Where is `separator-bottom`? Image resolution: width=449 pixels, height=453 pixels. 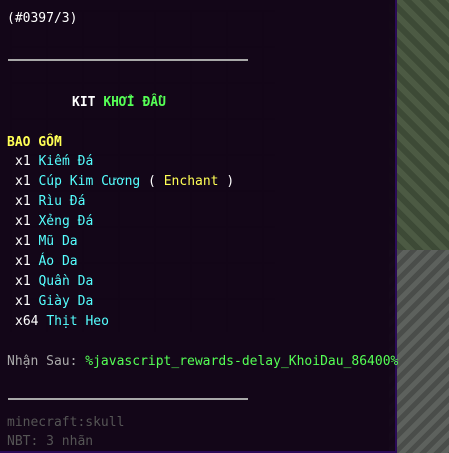 separator-bottom is located at coordinates (128, 399).